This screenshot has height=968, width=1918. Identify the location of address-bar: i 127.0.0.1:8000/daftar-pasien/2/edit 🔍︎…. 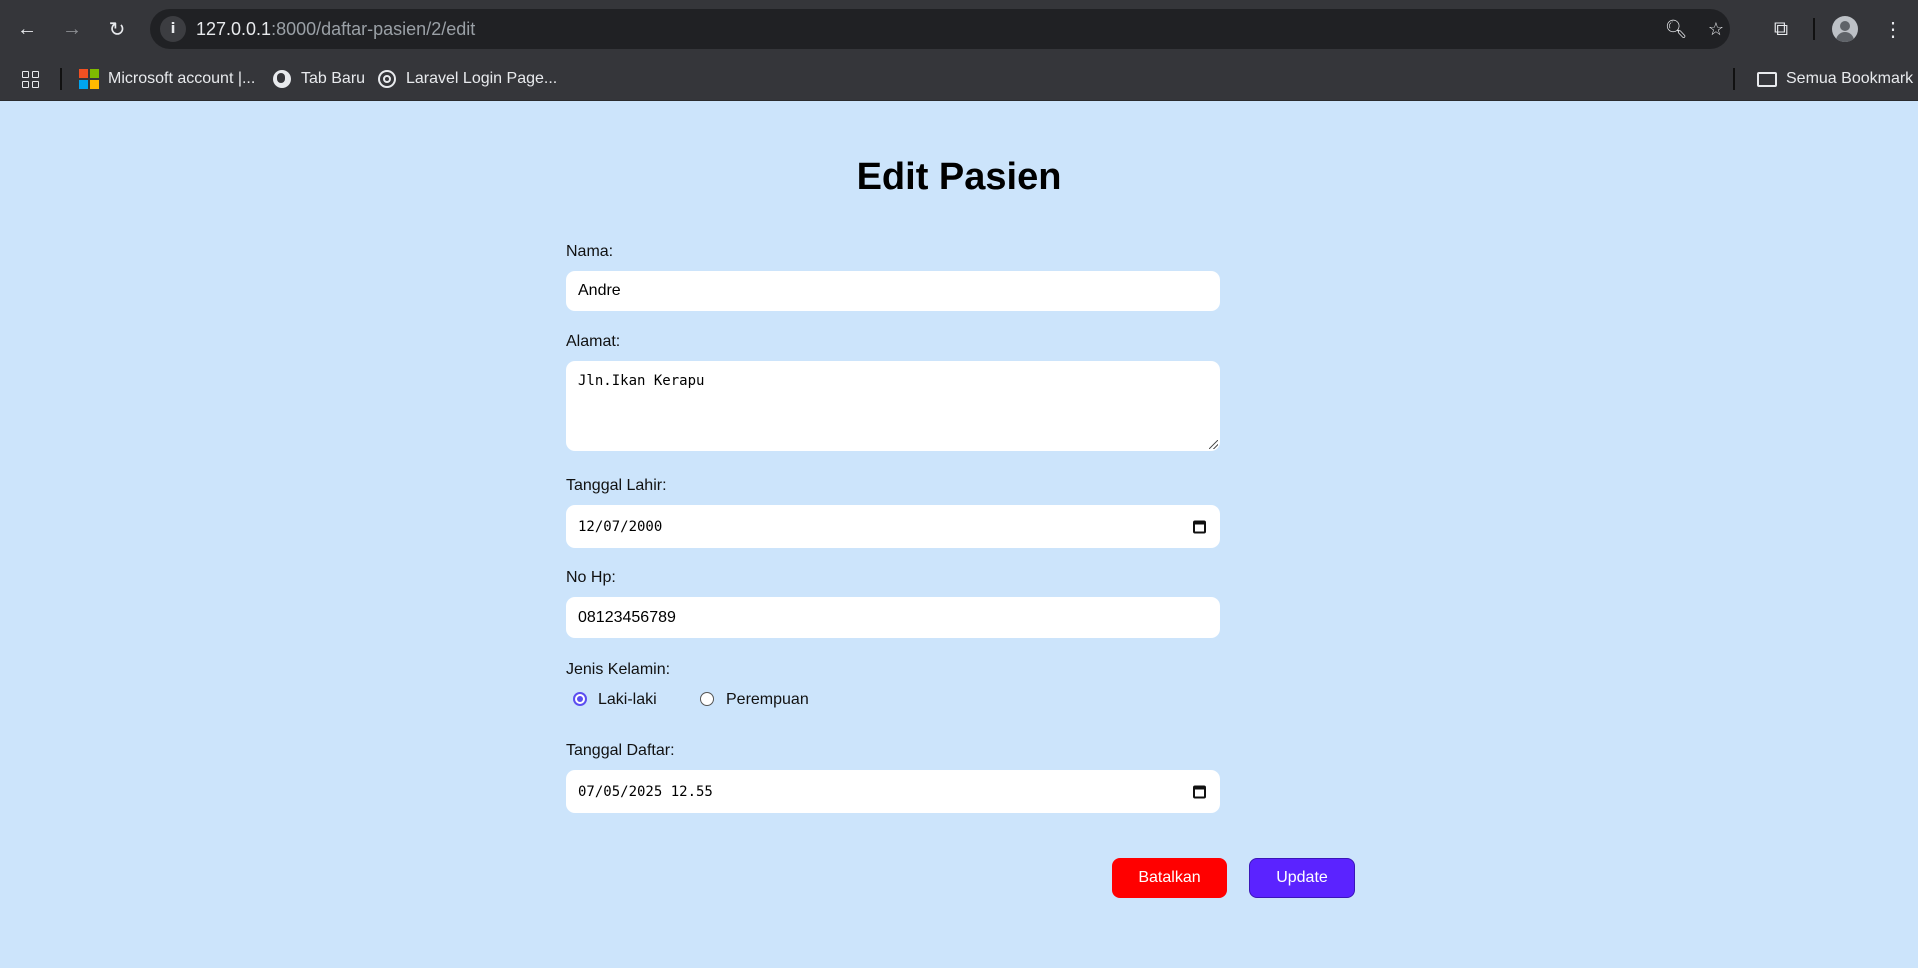
(940, 29).